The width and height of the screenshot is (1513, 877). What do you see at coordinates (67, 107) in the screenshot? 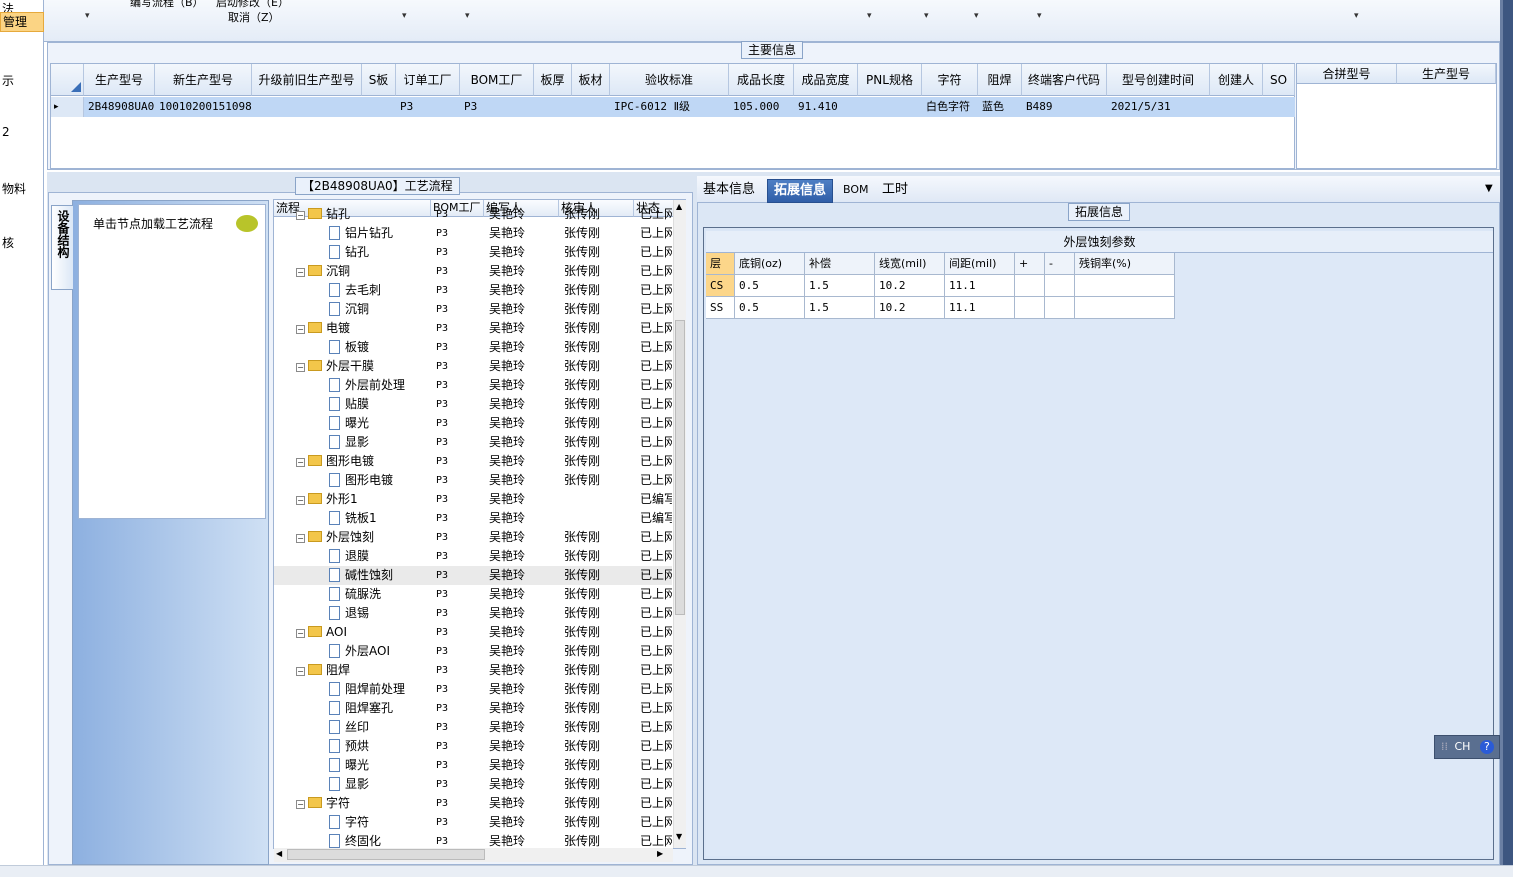
I see `row-indicator-icon: ▸` at bounding box center [67, 107].